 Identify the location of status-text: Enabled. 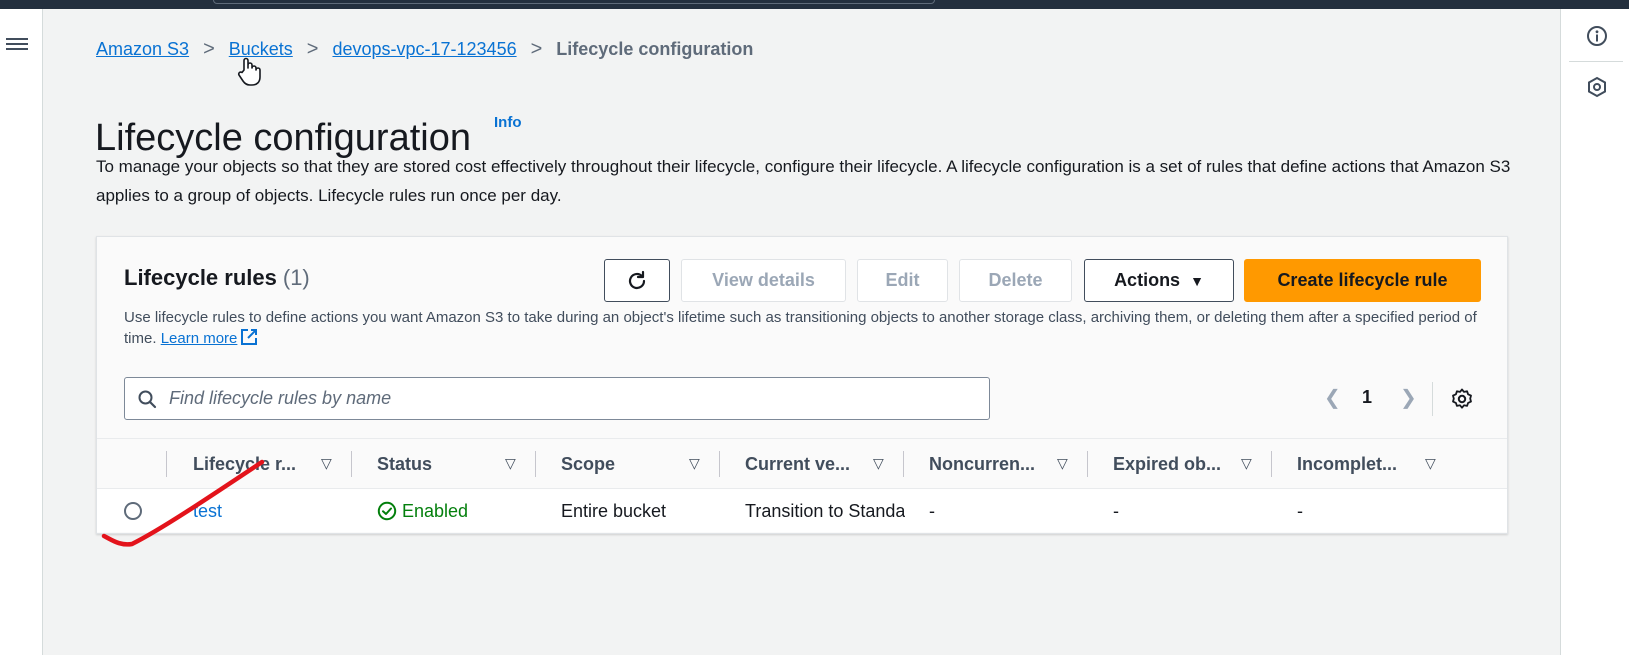
(435, 510).